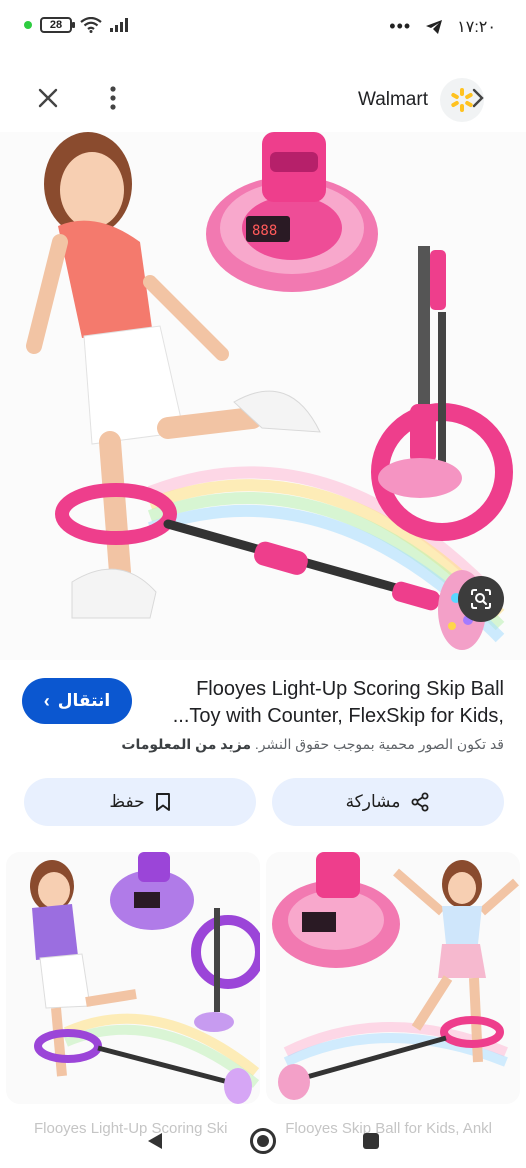 This screenshot has width=526, height=1168. What do you see at coordinates (420, 802) in the screenshot?
I see `share-icon` at bounding box center [420, 802].